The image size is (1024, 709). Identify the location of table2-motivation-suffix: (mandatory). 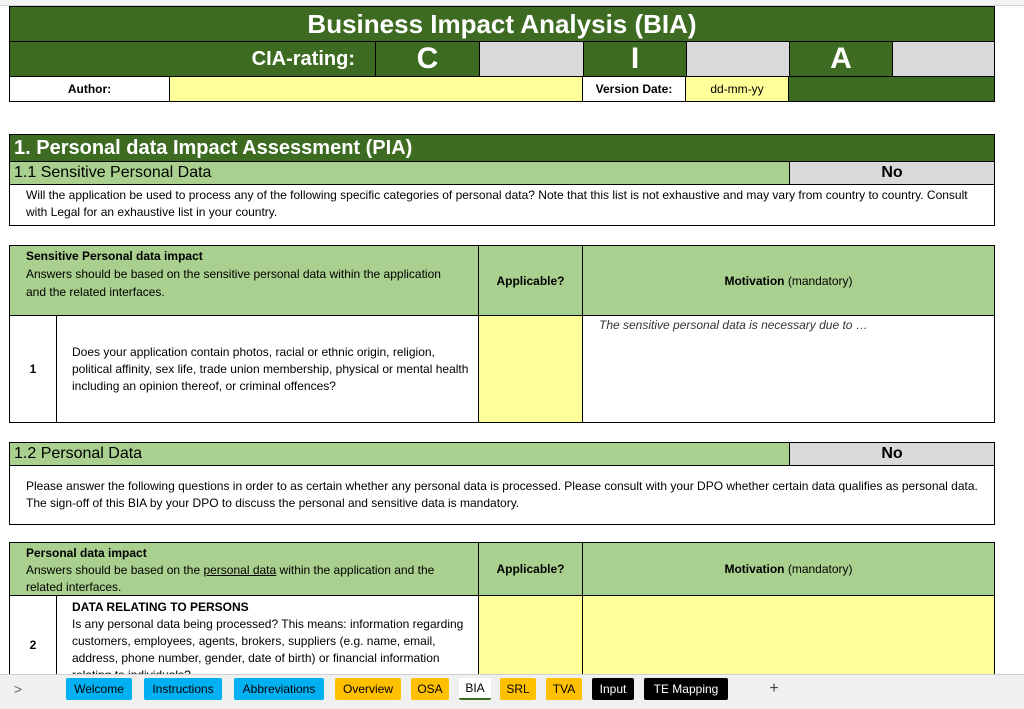
(820, 569).